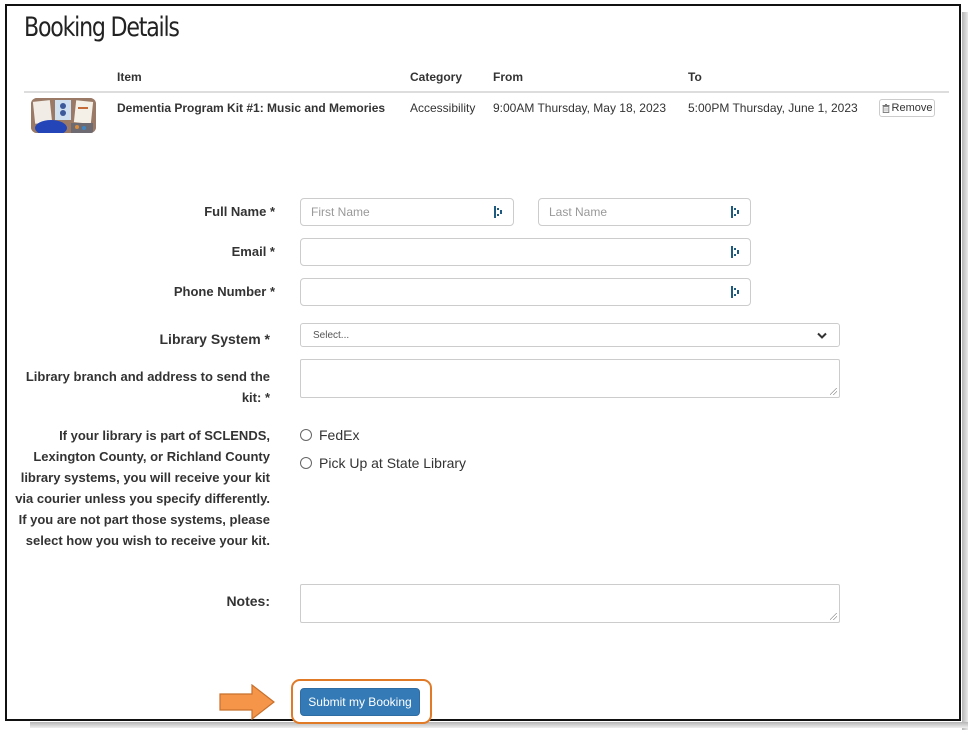 The width and height of the screenshot is (973, 738). I want to click on frame-shadow-right, so click(965, 371).